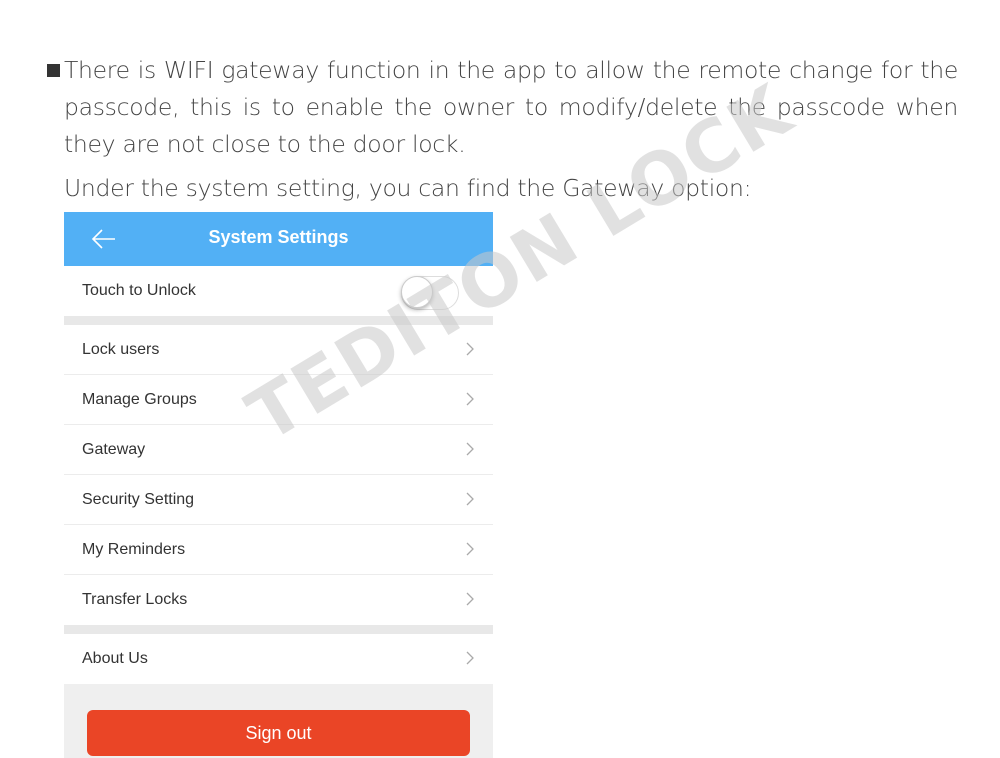 The height and width of the screenshot is (758, 1000). I want to click on touch-to-unlock-label: Touch to Unlock, so click(139, 290).